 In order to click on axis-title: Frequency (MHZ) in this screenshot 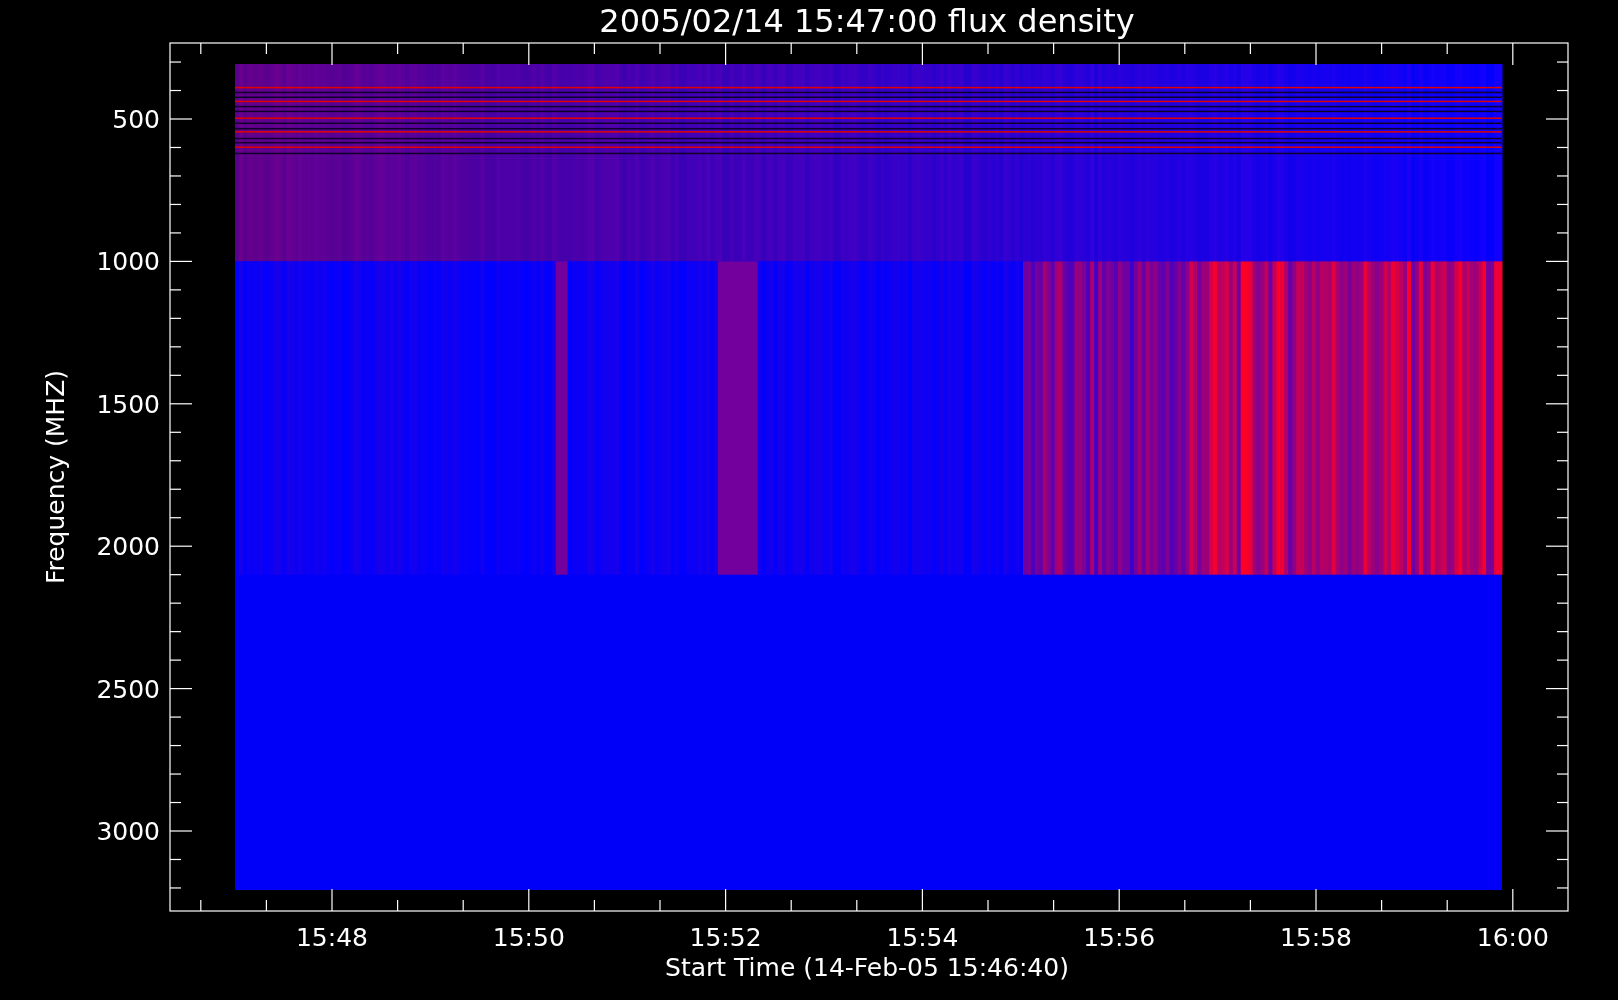, I will do `click(55, 477)`.